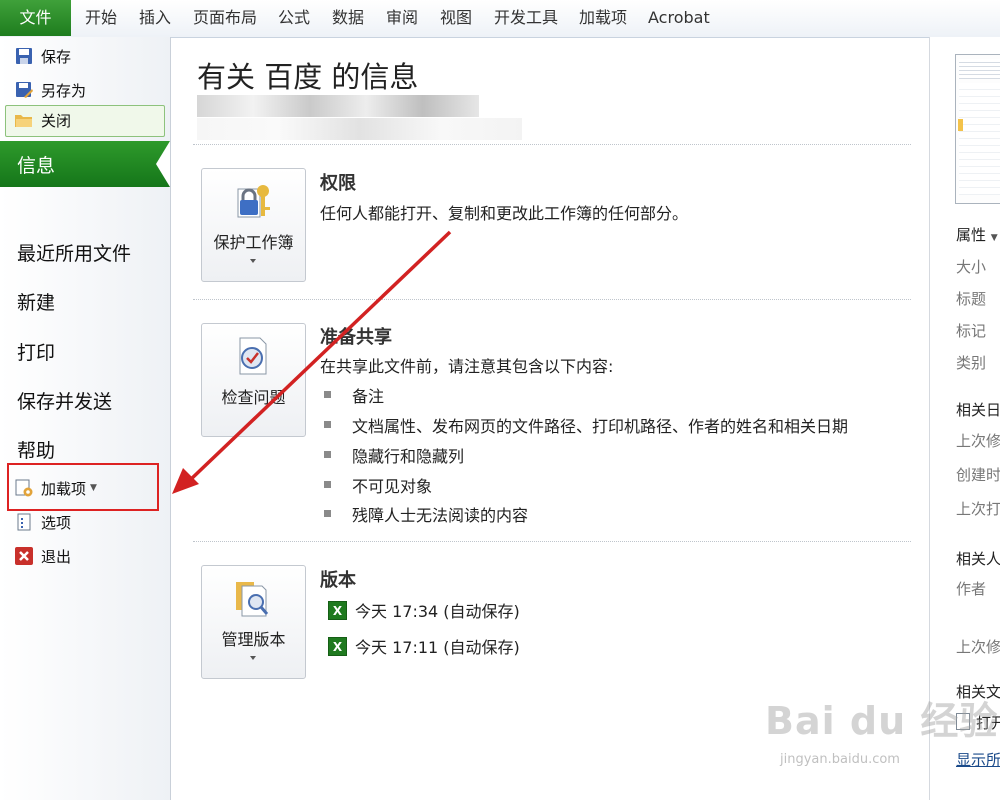 Image resolution: width=1000 pixels, height=800 pixels. I want to click on watermark-url: jingyan.baidu.com, so click(840, 759).